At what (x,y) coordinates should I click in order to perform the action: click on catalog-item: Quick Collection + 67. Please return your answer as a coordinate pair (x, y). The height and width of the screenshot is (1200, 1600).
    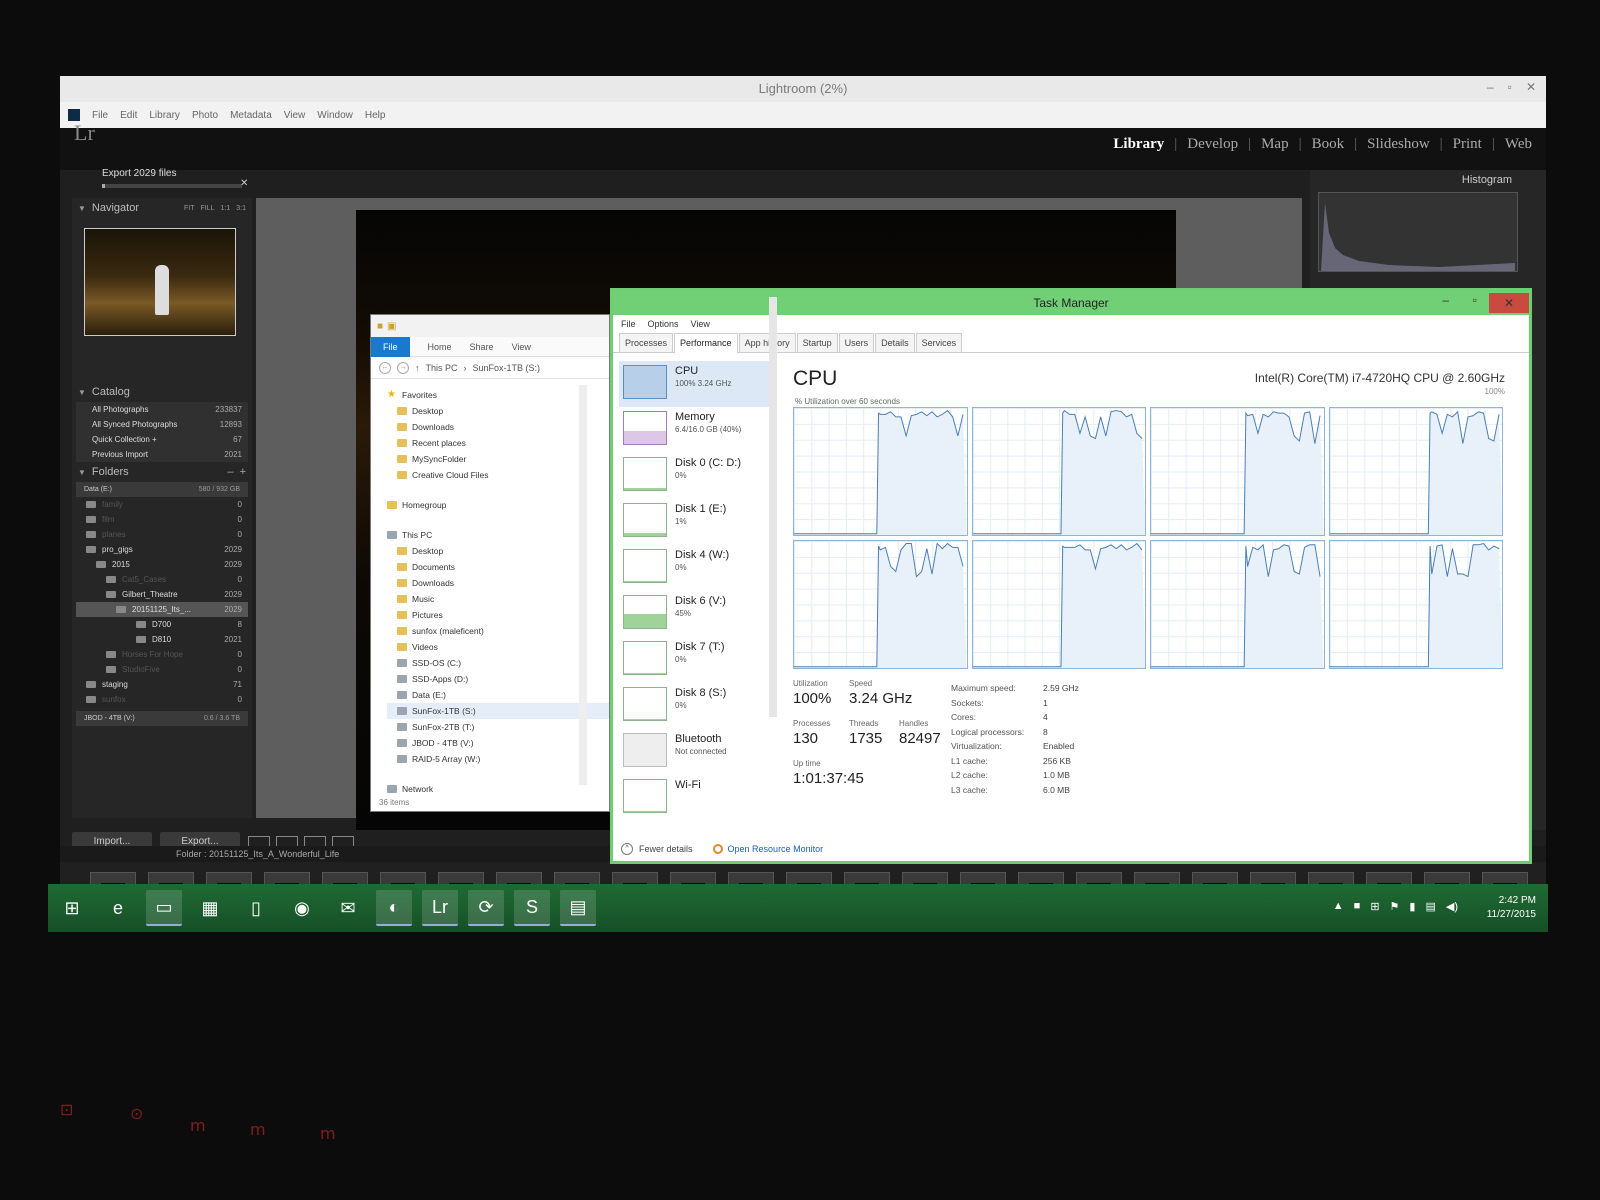
    Looking at the image, I should click on (162, 439).